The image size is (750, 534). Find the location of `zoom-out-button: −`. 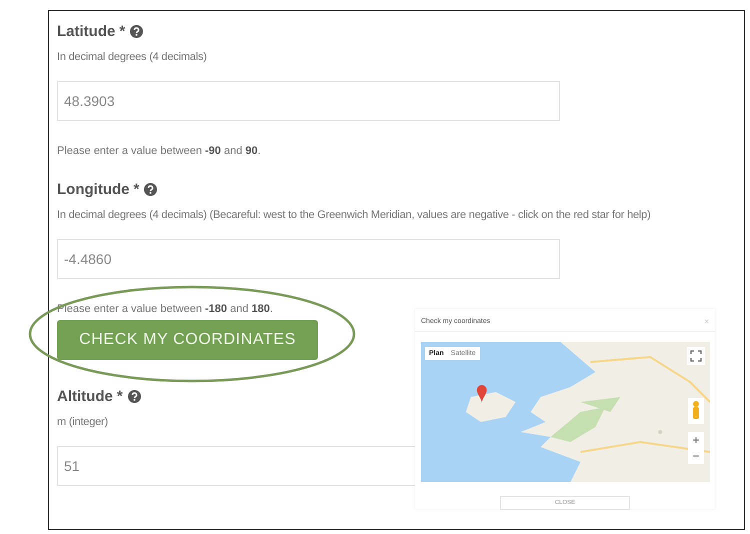

zoom-out-button: − is located at coordinates (696, 456).